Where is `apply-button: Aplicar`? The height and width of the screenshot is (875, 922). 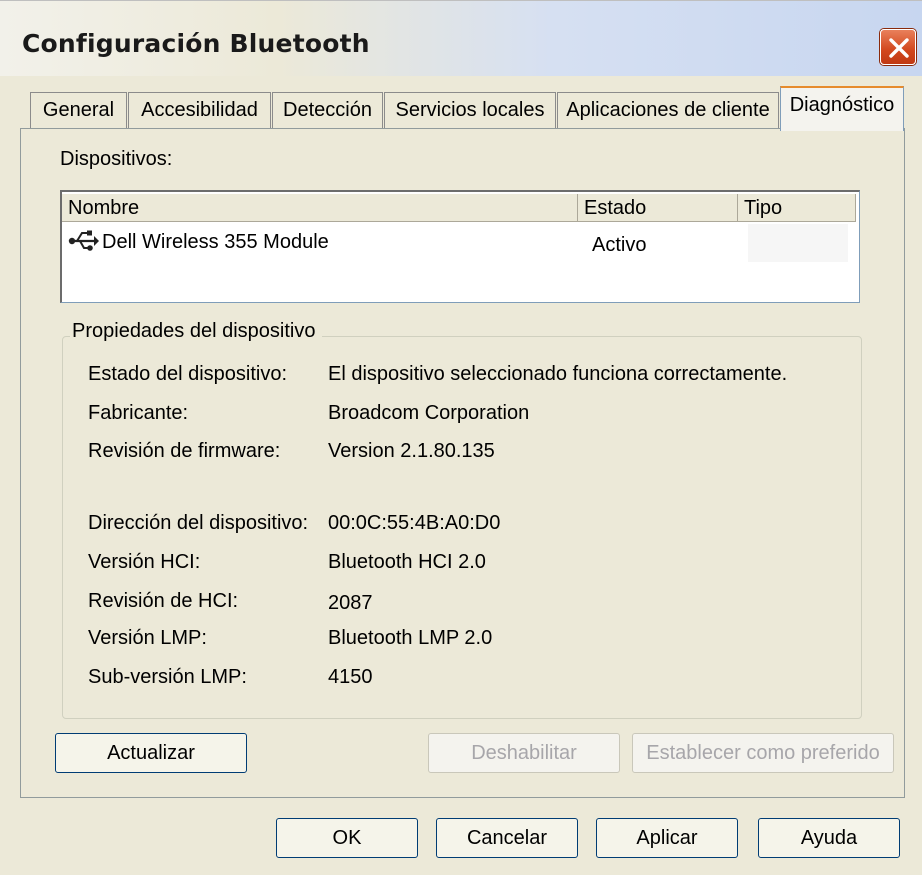 apply-button: Aplicar is located at coordinates (667, 838).